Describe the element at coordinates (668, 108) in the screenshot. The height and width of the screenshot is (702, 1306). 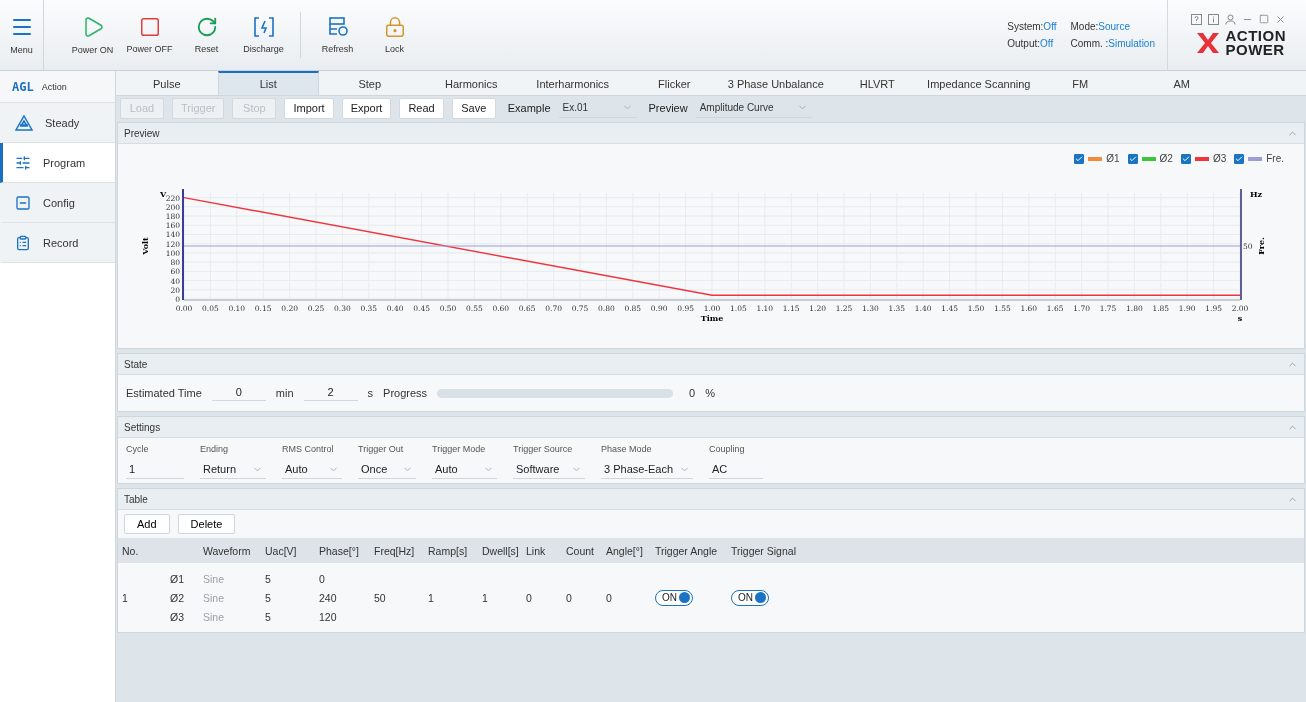
I see `select-label: Preview` at that location.